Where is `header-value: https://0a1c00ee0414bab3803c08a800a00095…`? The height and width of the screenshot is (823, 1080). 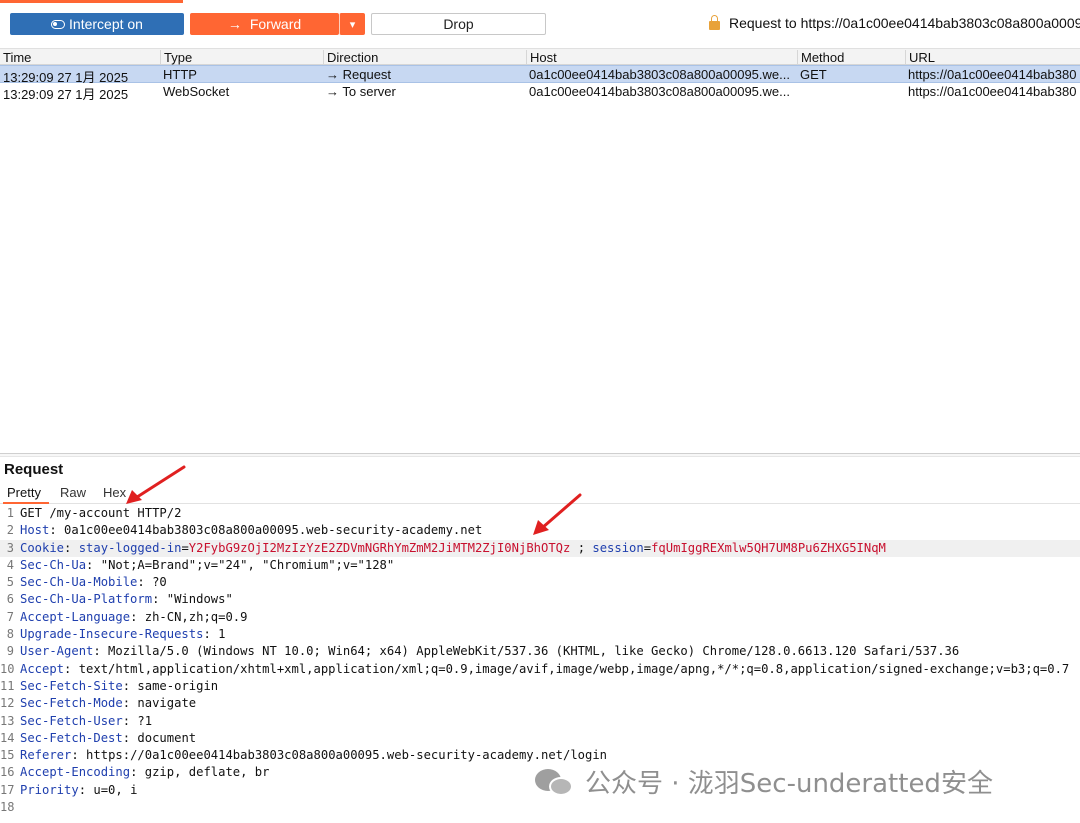
header-value: https://0a1c00ee0414bab3803c08a800a00095… is located at coordinates (343, 755).